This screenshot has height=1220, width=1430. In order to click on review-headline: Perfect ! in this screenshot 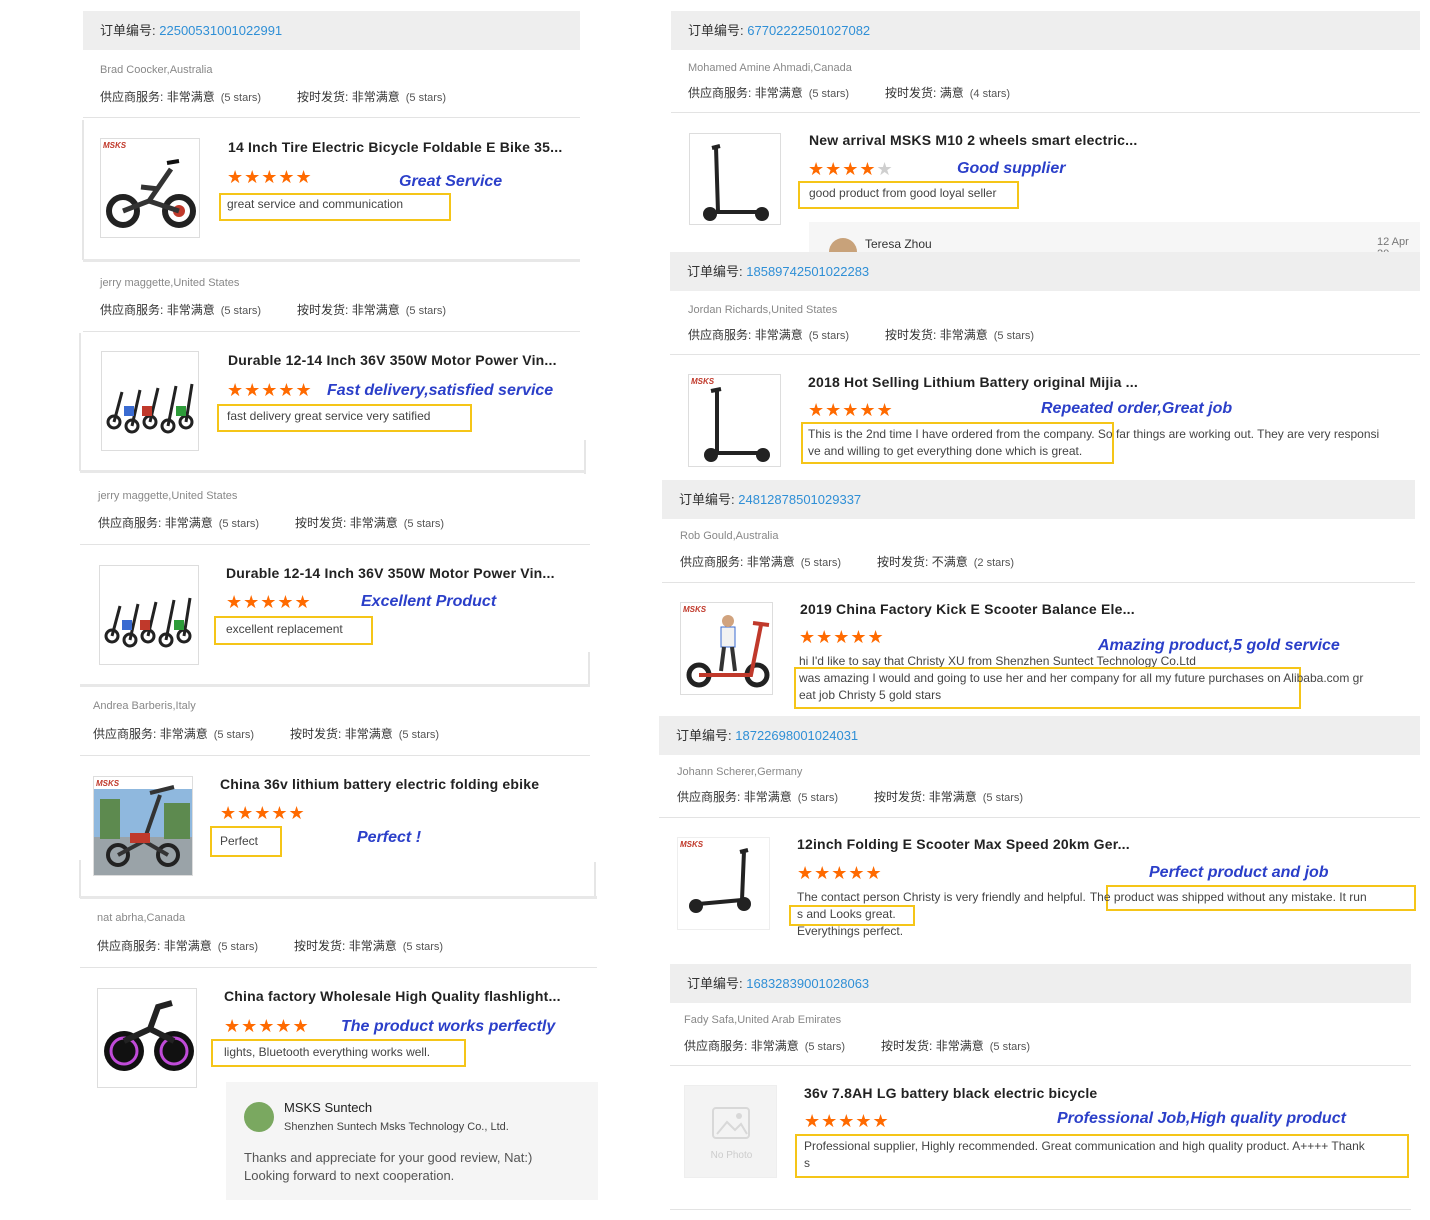, I will do `click(389, 837)`.